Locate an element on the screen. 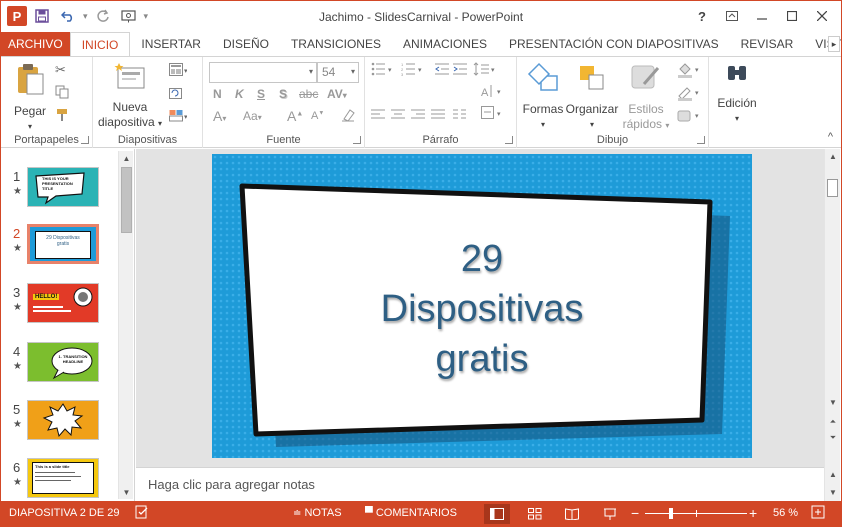 This screenshot has height=527, width=842. fit-to-window-icon is located at coordinates (818, 513).